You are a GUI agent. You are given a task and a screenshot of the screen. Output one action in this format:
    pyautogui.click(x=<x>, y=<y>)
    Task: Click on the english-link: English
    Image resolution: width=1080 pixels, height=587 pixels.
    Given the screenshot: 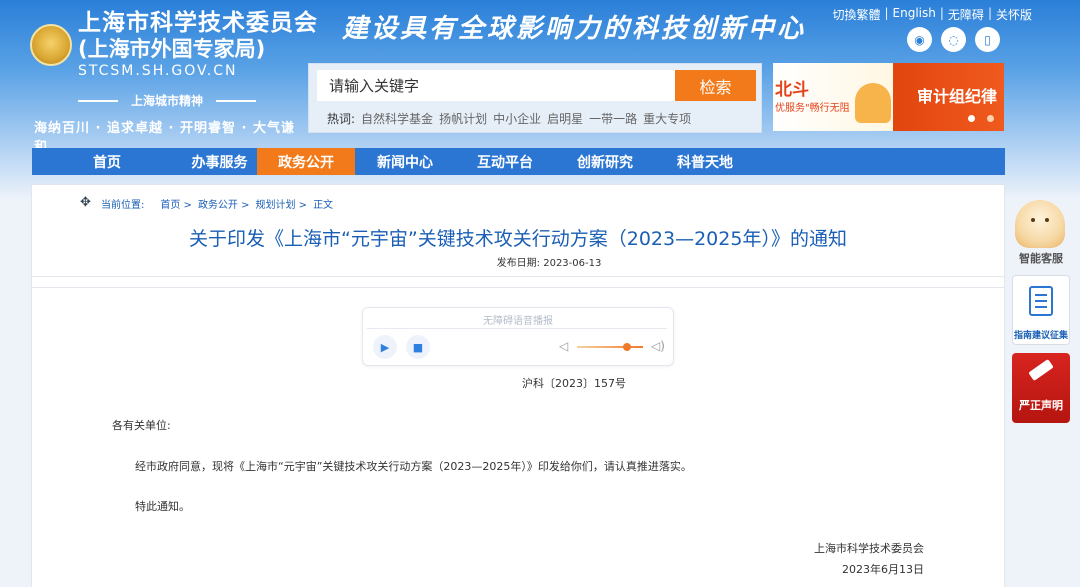 What is the action you would take?
    pyautogui.click(x=914, y=14)
    